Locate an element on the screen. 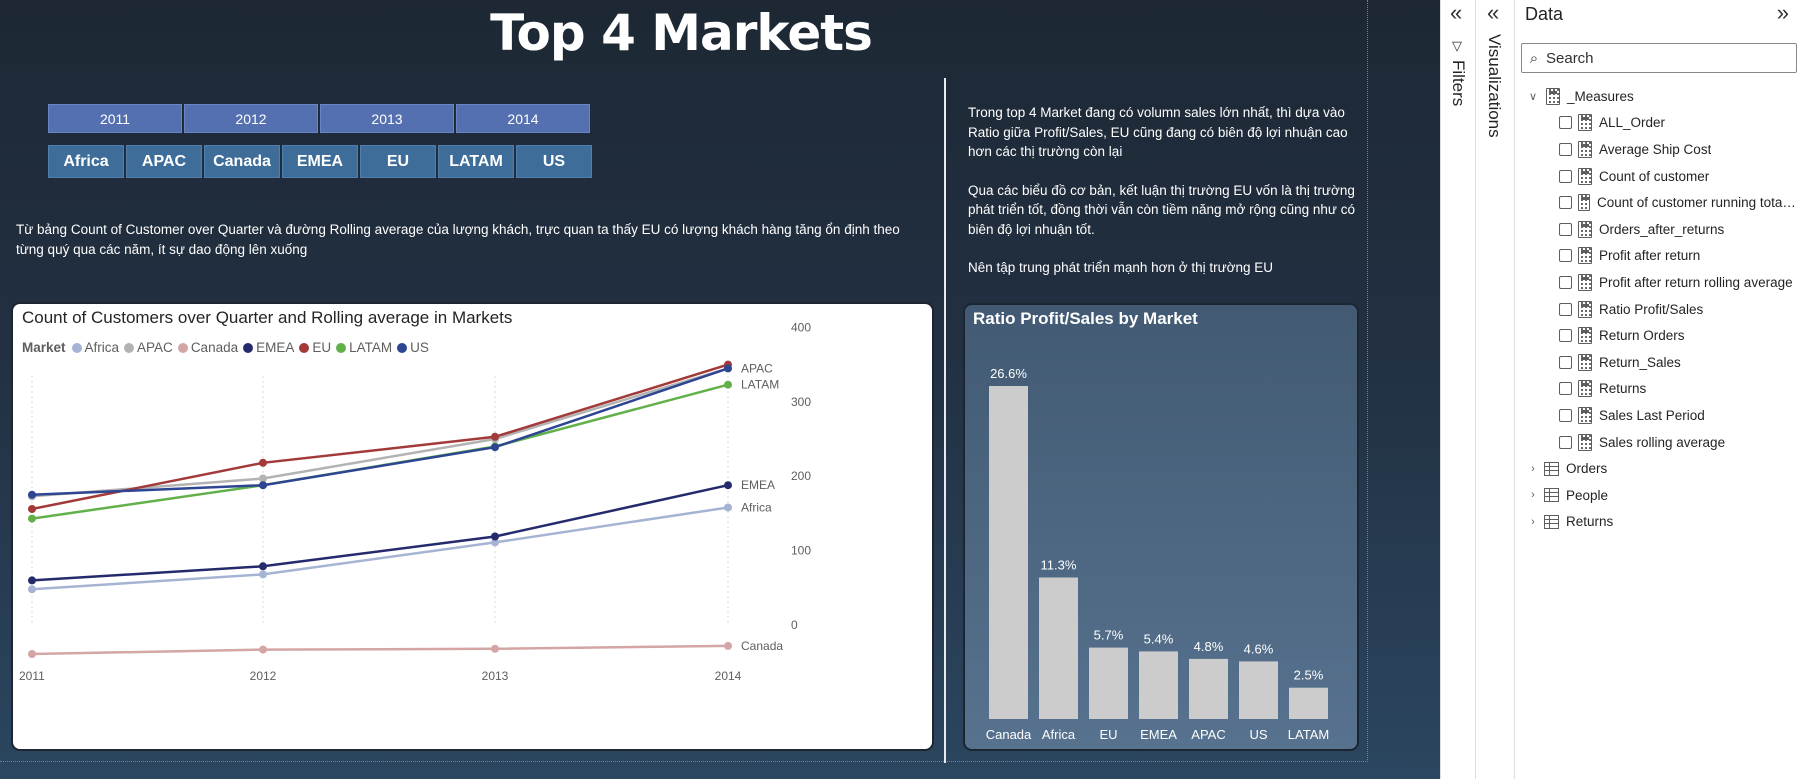  table-item: › Orders is located at coordinates (1656, 468).